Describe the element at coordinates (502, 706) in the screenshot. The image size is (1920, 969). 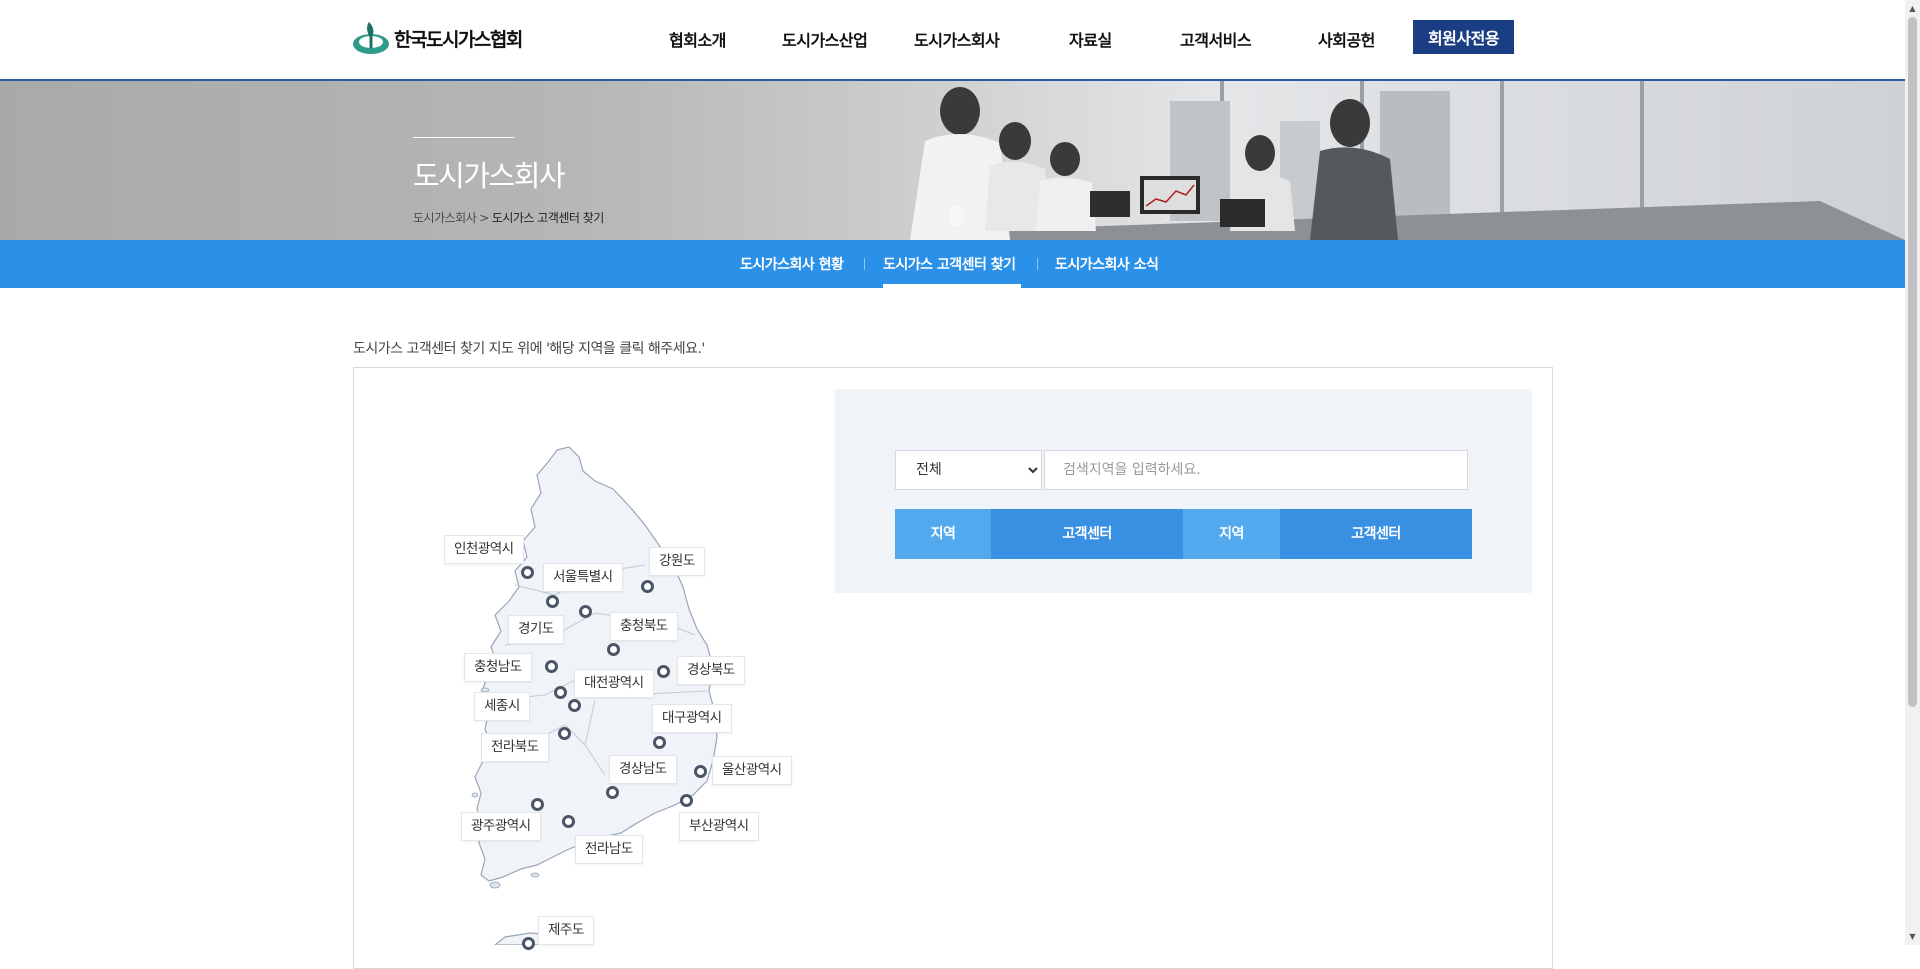
I see `region-label-sejong: 세종시` at that location.